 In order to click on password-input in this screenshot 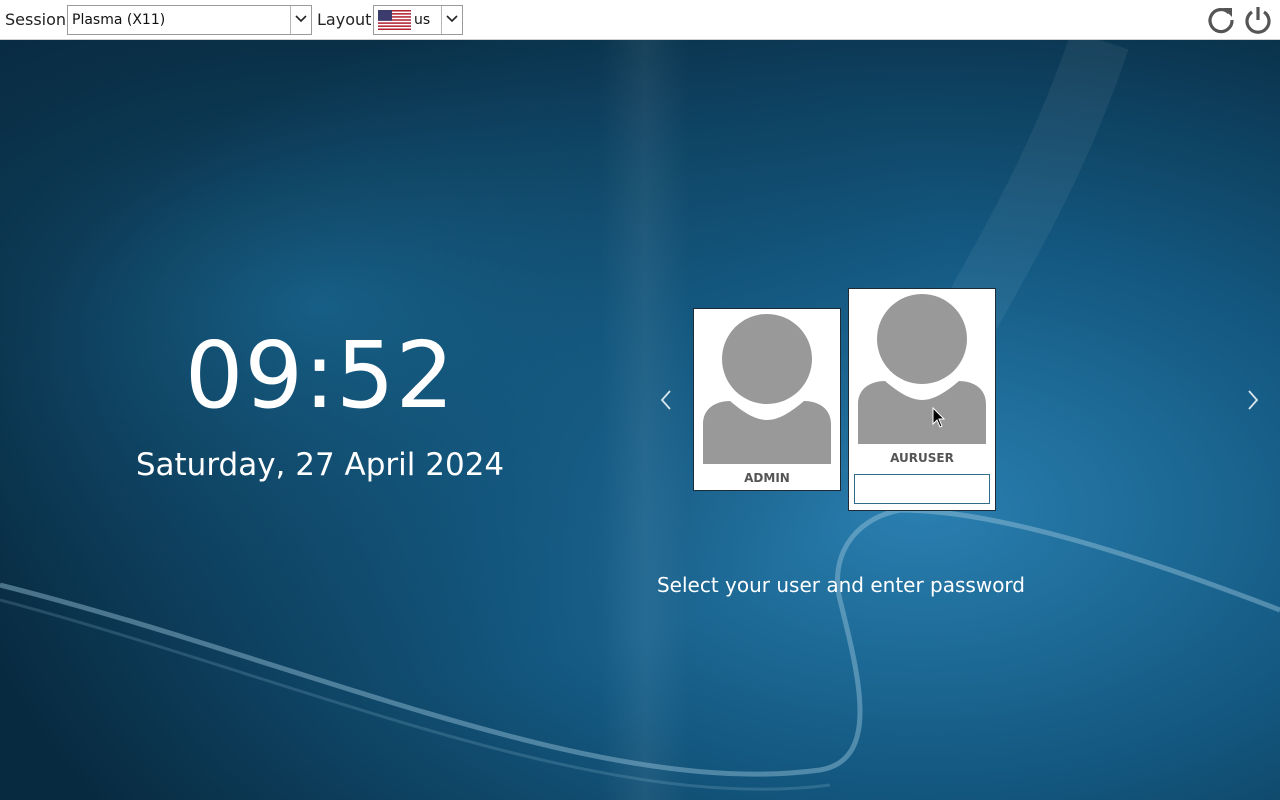, I will do `click(922, 489)`.